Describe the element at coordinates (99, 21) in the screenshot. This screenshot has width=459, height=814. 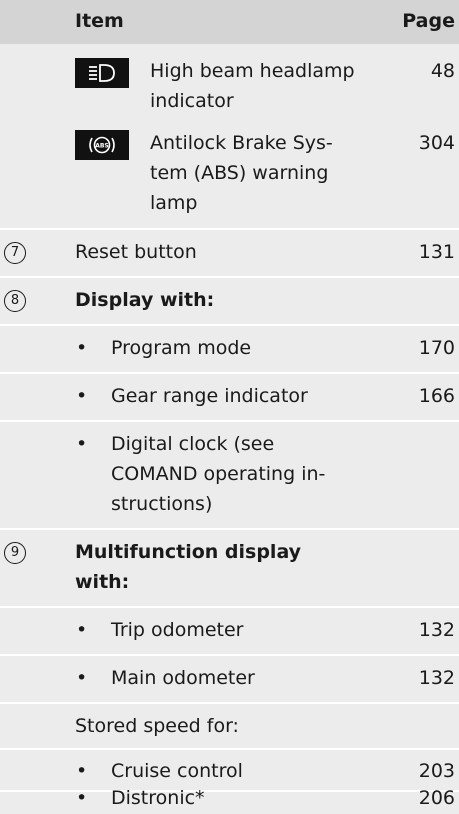
I see `header-item: Item` at that location.